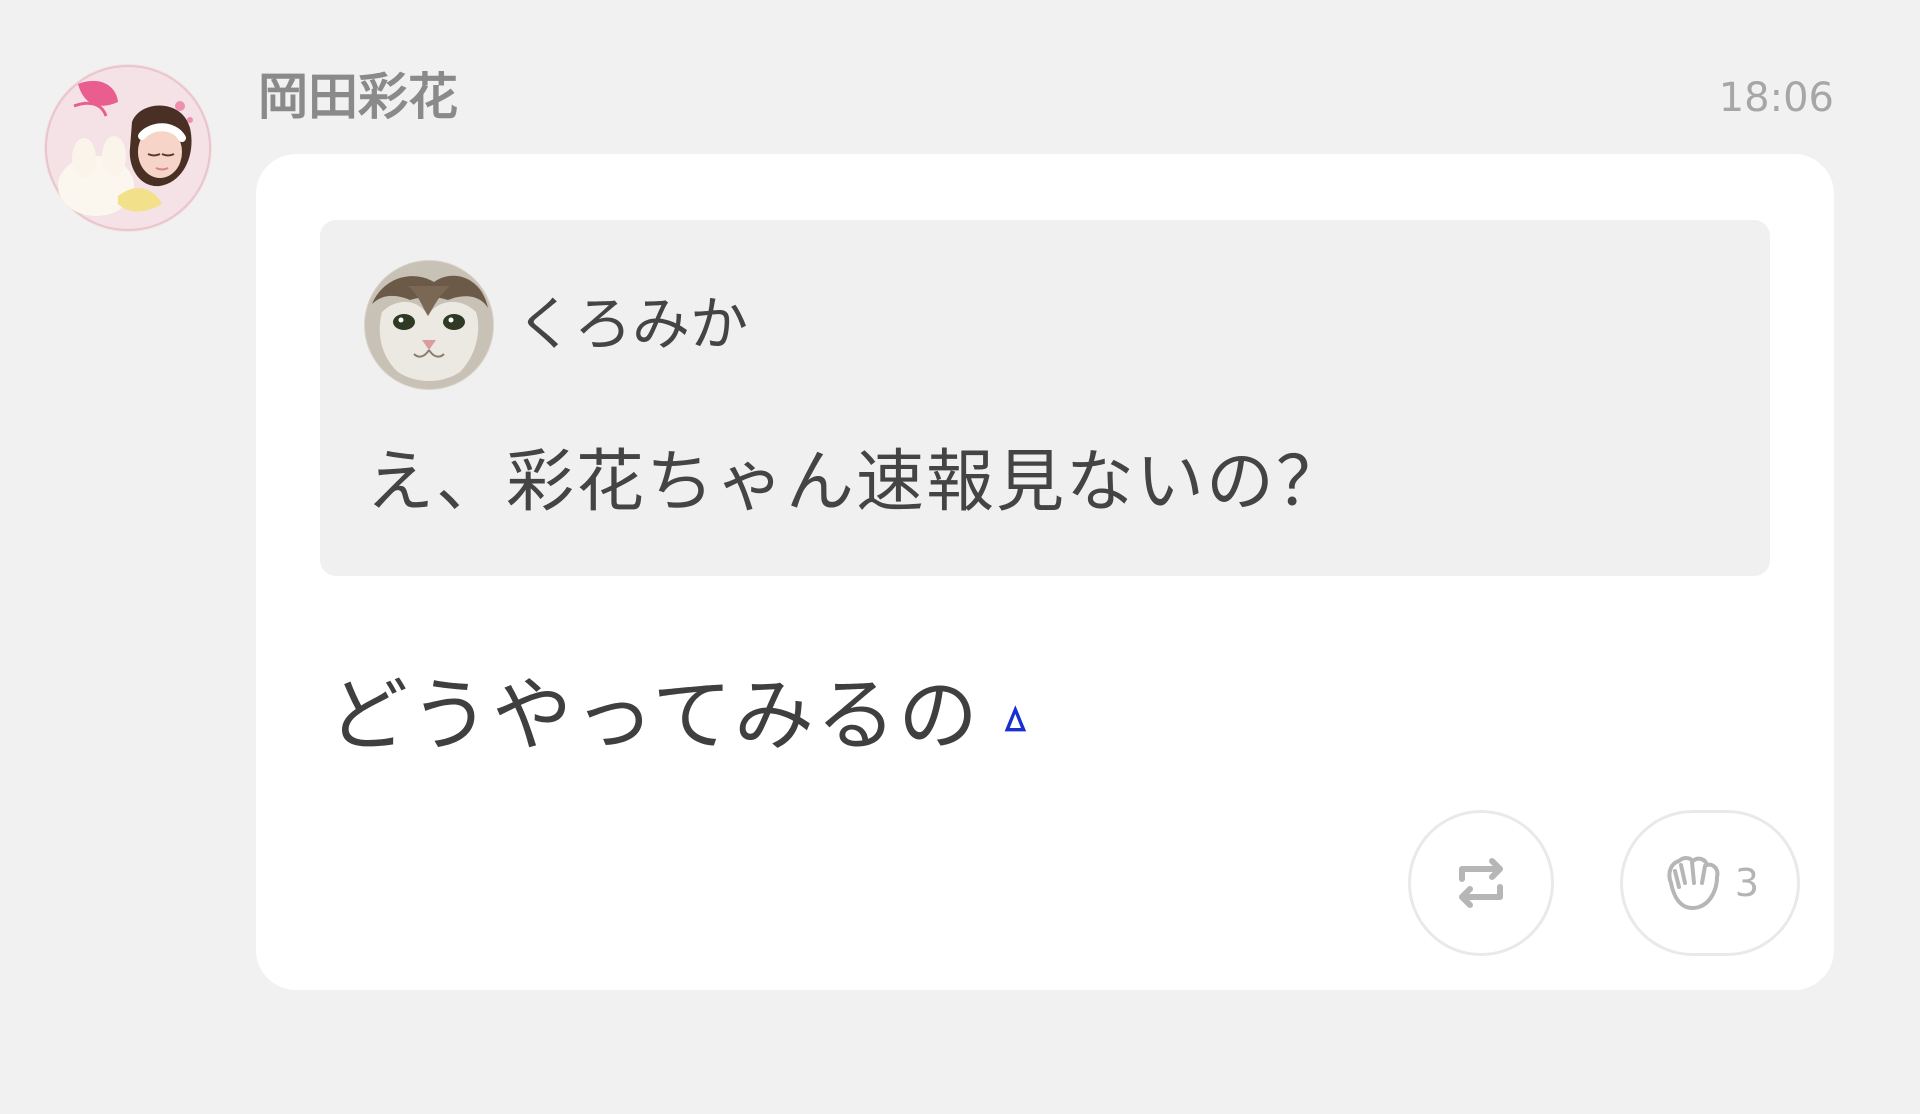  I want to click on clap-button: 3, so click(1710, 883).